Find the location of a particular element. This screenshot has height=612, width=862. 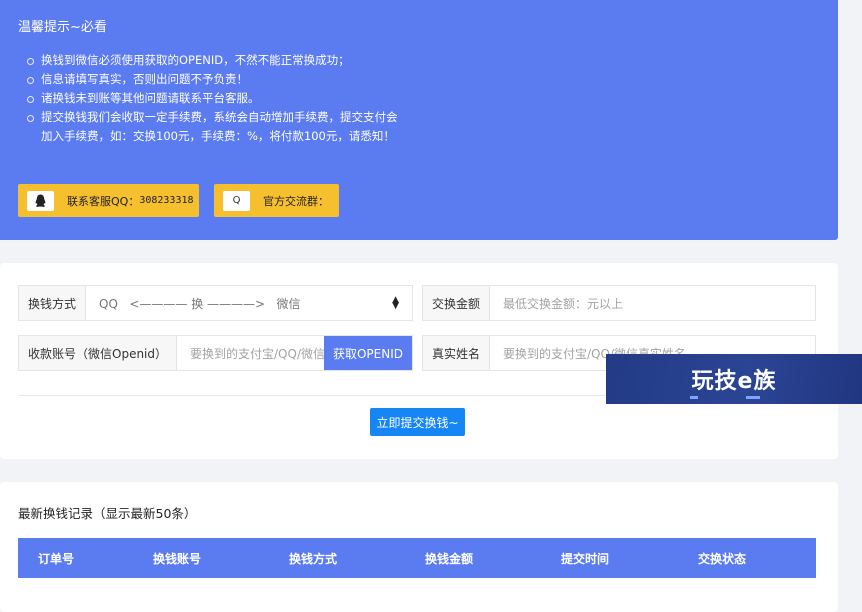

method-label: 换钱方式 is located at coordinates (53, 303).